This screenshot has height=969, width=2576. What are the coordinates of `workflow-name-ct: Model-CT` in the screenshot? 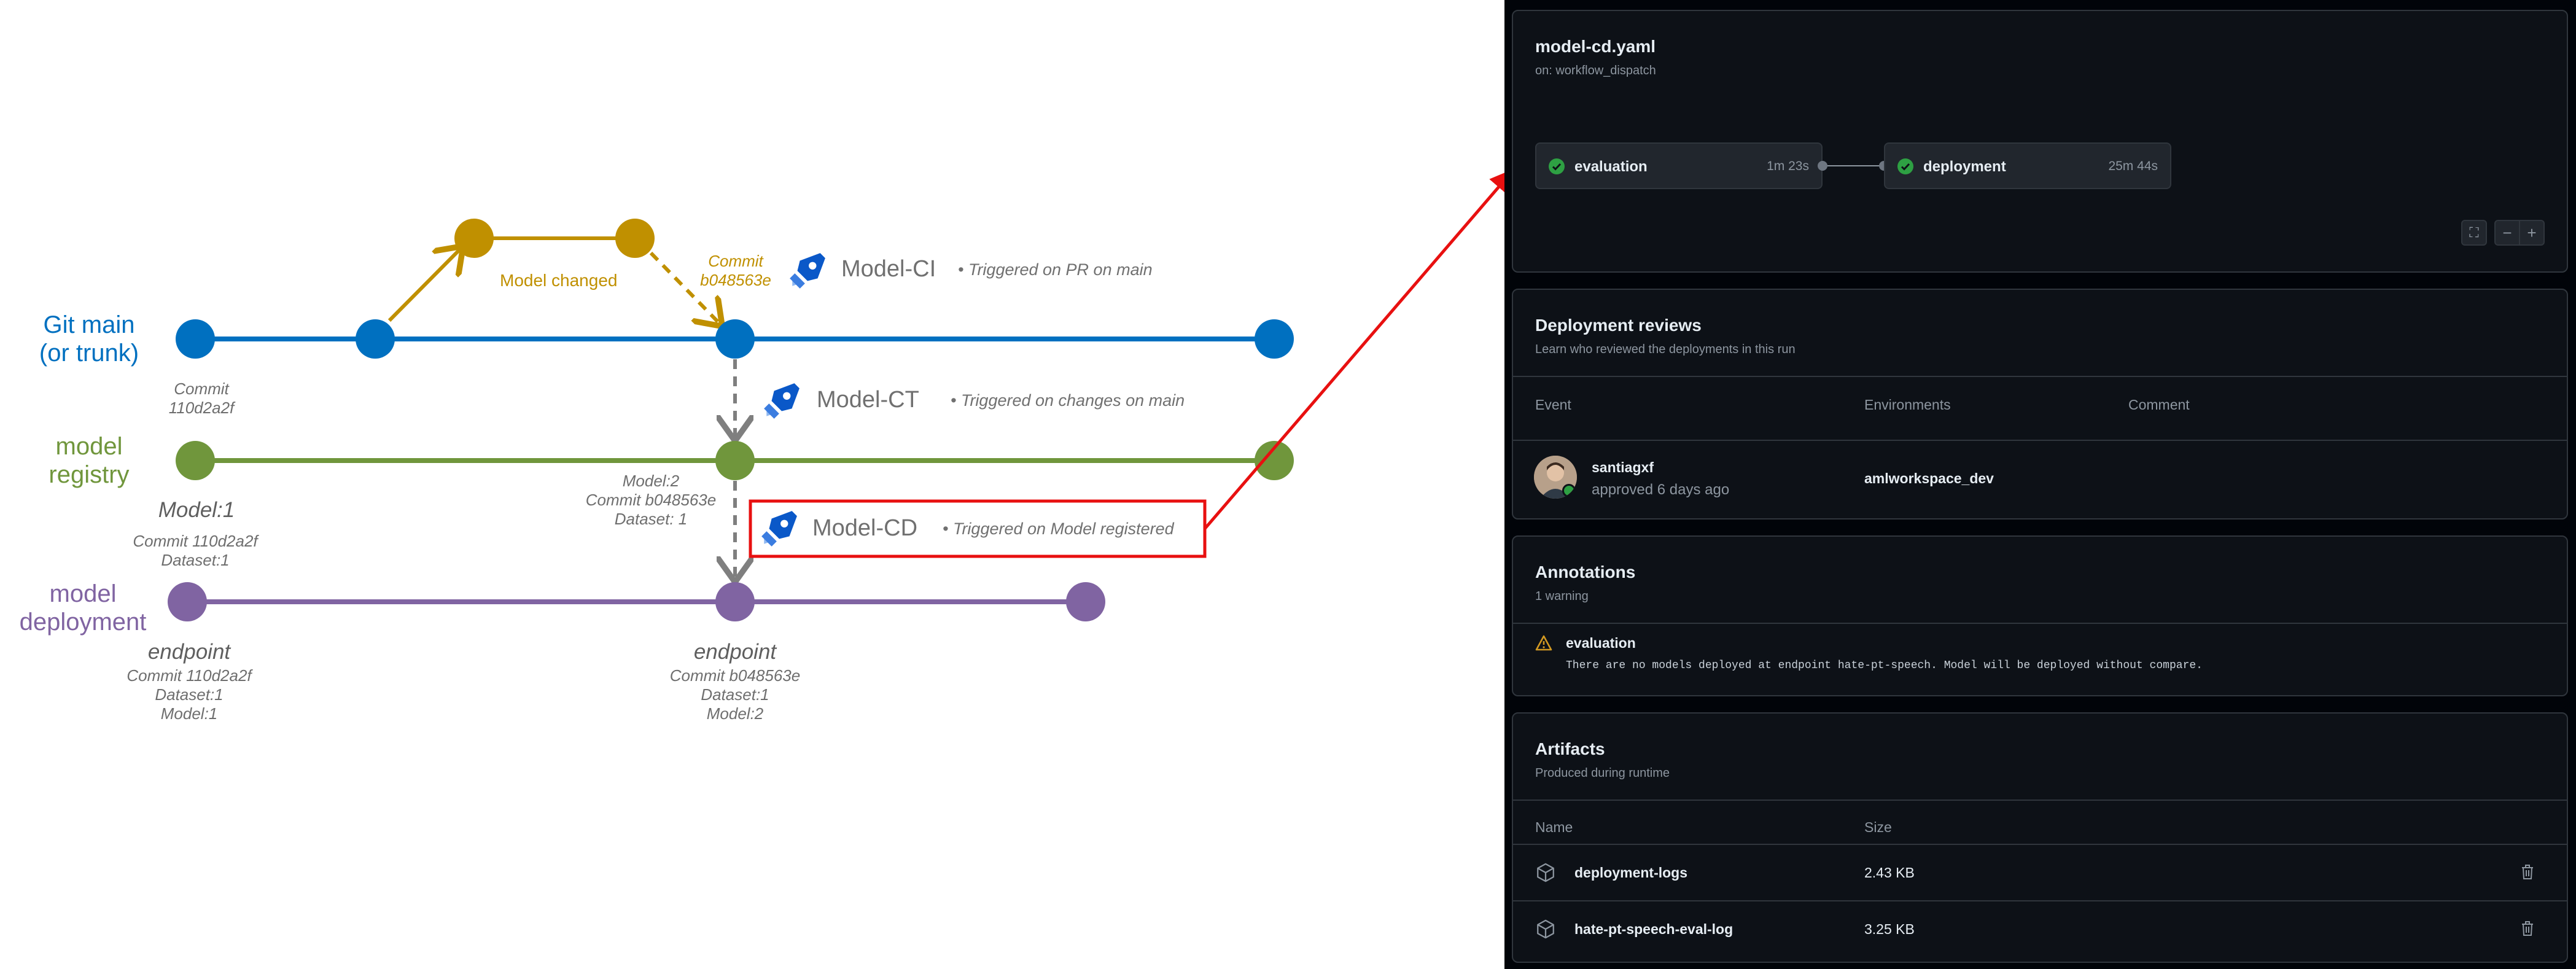 It's located at (868, 400).